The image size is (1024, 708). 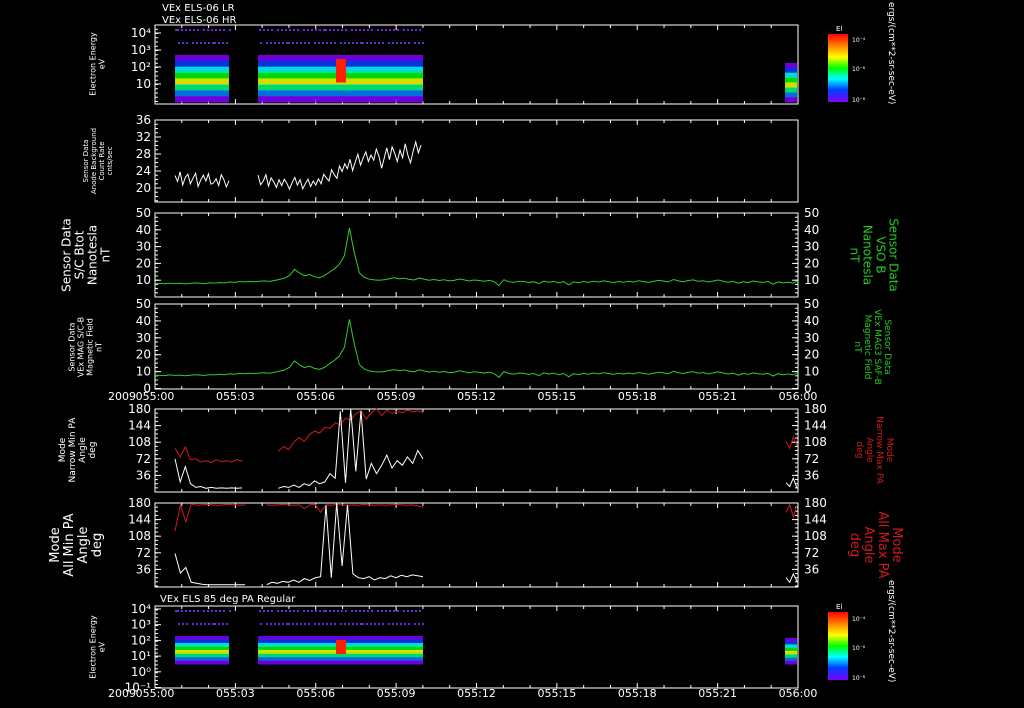 I want to click on panel-6-ytick-right-label: 36, so click(x=811, y=569).